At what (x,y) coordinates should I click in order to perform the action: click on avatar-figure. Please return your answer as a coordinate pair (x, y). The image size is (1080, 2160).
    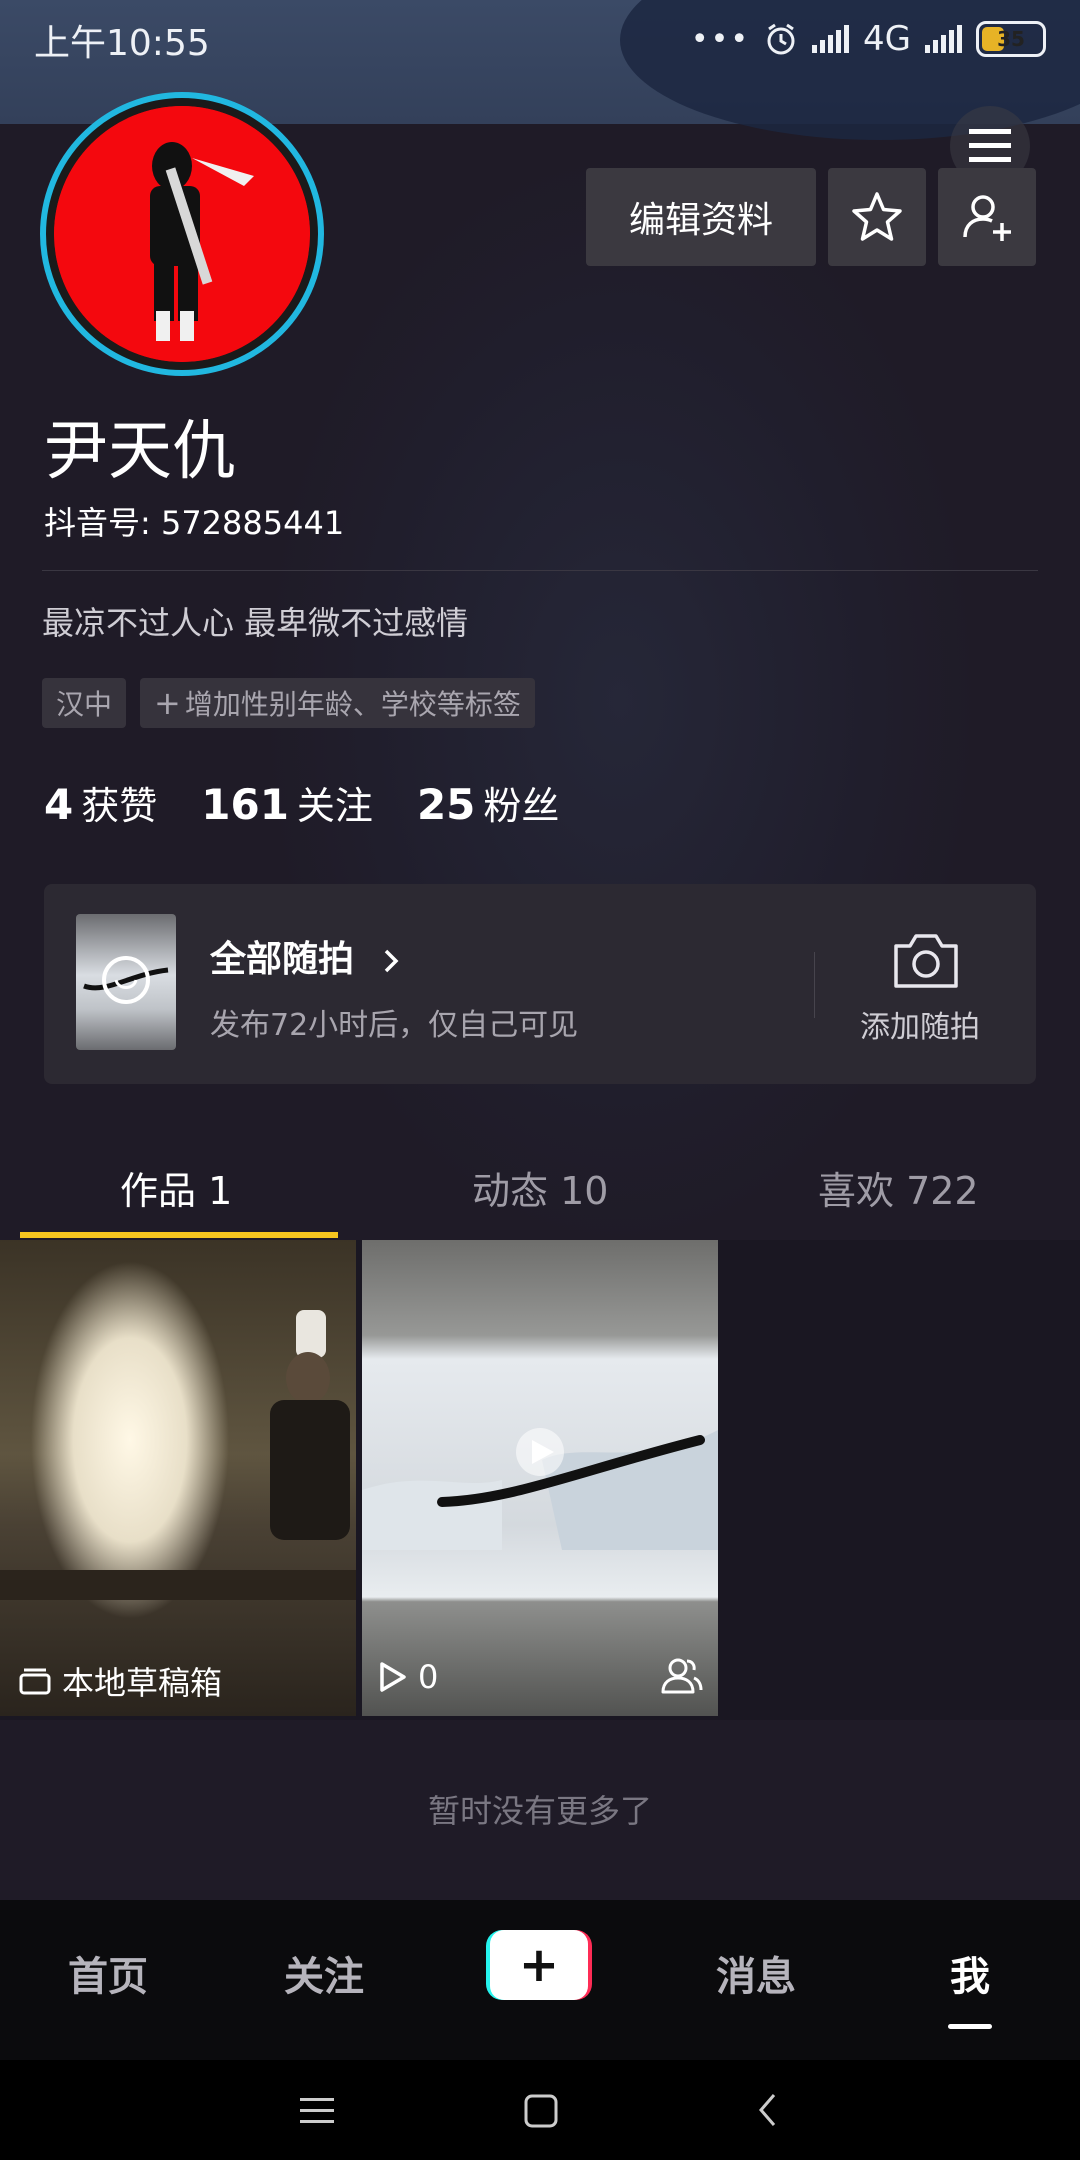
    Looking at the image, I should click on (182, 234).